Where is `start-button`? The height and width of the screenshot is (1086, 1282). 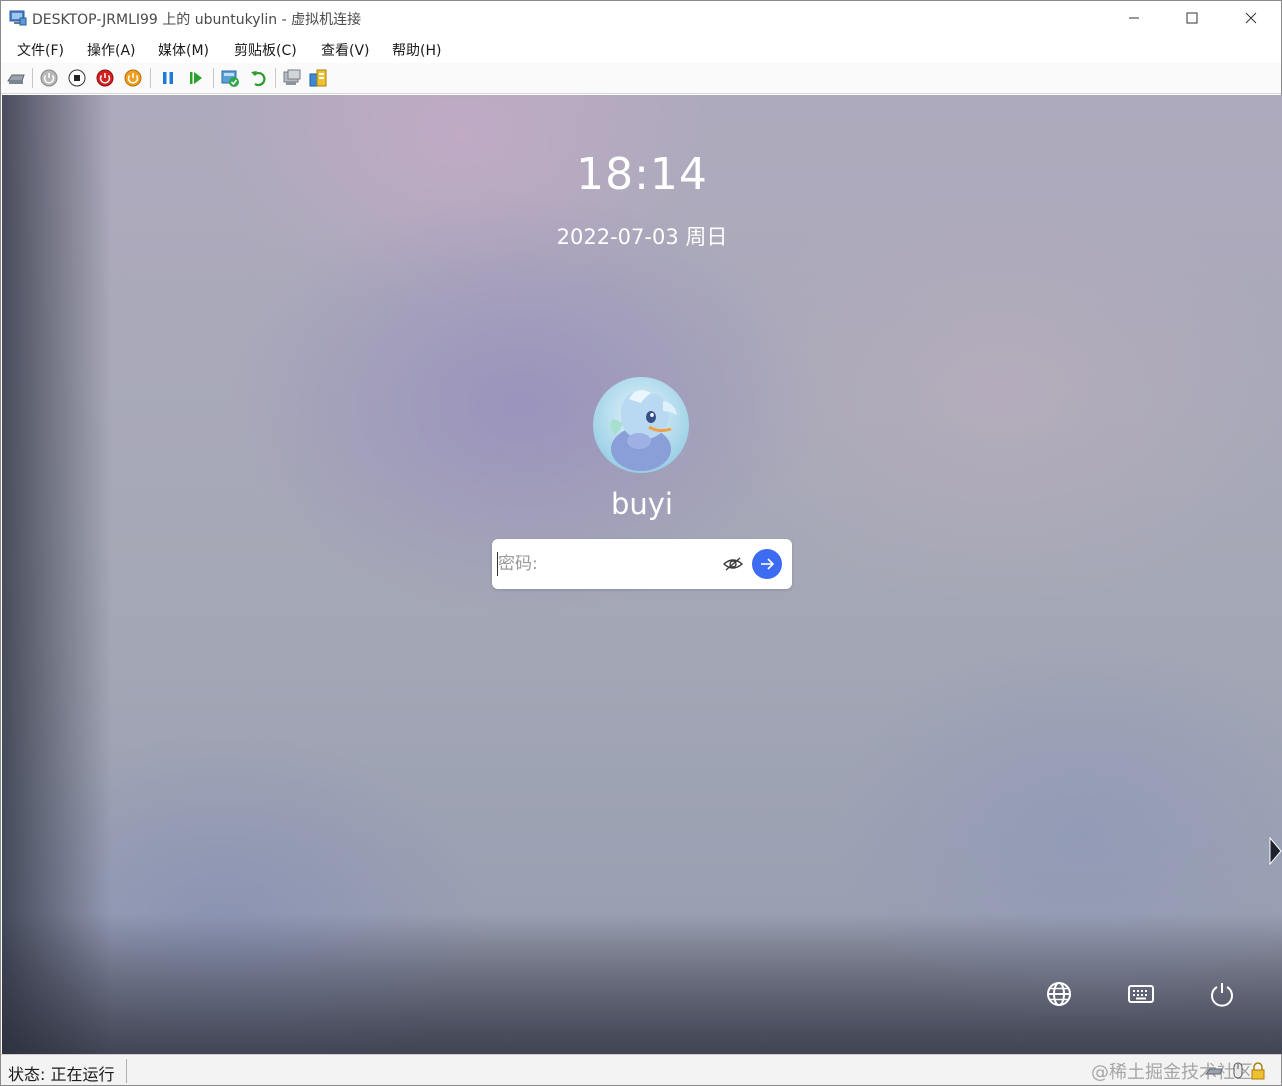 start-button is located at coordinates (49, 78).